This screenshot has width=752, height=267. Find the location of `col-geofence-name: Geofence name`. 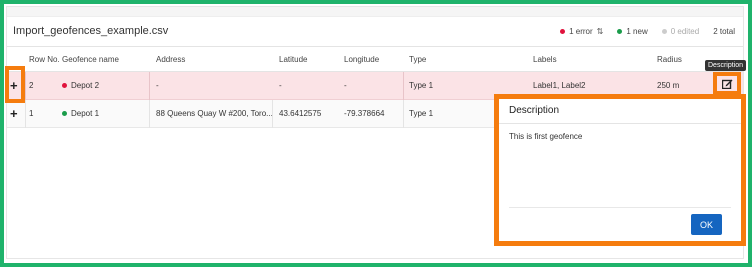

col-geofence-name: Geofence name is located at coordinates (90, 59).